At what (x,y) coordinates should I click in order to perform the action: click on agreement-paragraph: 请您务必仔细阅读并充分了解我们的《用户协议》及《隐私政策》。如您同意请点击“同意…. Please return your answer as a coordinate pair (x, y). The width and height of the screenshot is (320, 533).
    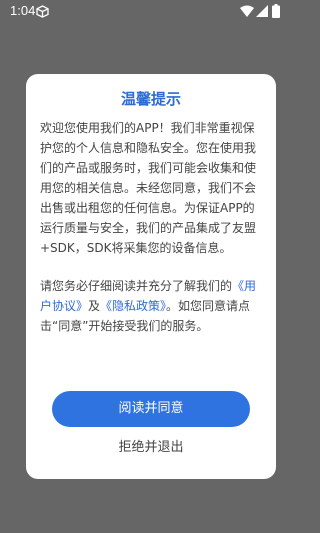
    Looking at the image, I should click on (153, 306).